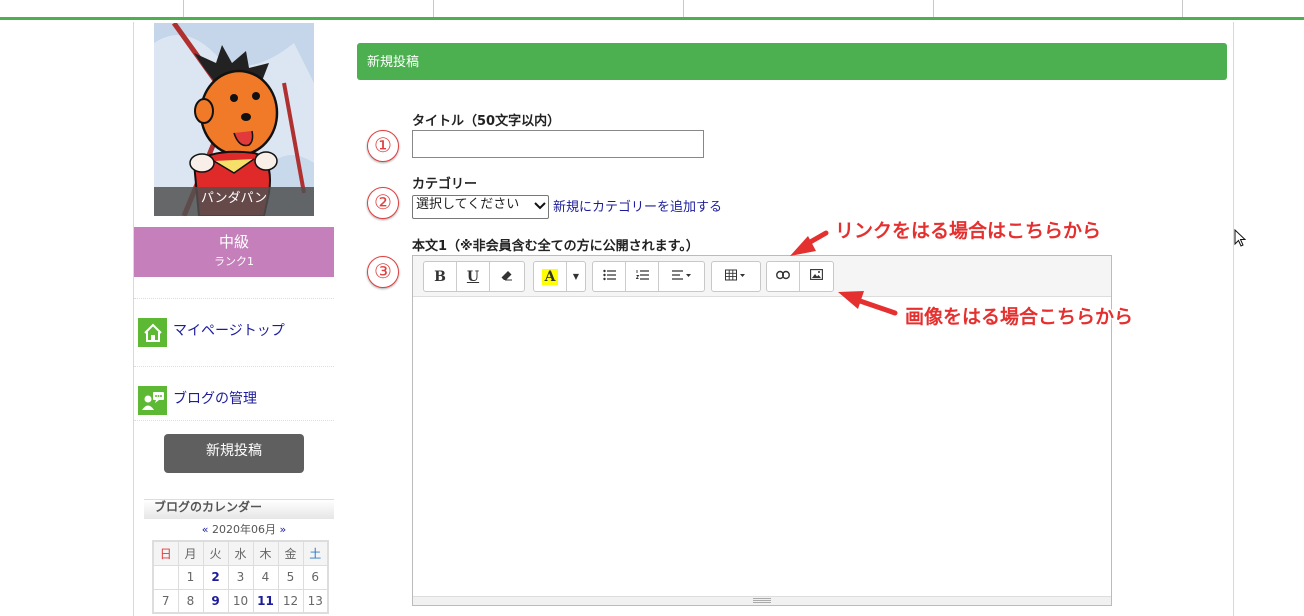  Describe the element at coordinates (844, 273) in the screenshot. I see `annotation-arrows` at that location.